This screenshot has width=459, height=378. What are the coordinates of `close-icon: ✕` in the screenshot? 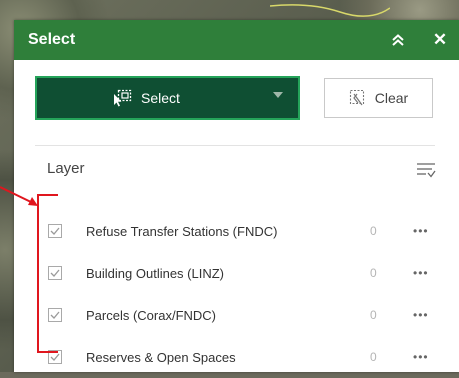 It's located at (440, 39).